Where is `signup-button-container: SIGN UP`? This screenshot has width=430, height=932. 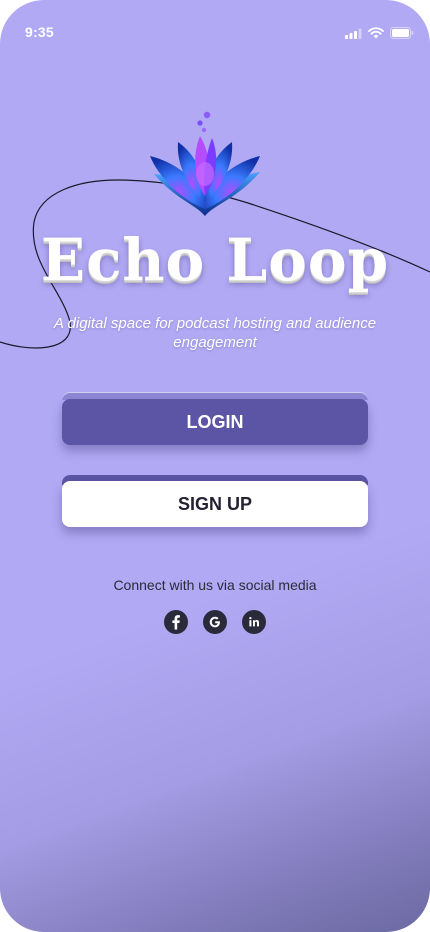 signup-button-container: SIGN UP is located at coordinates (215, 501).